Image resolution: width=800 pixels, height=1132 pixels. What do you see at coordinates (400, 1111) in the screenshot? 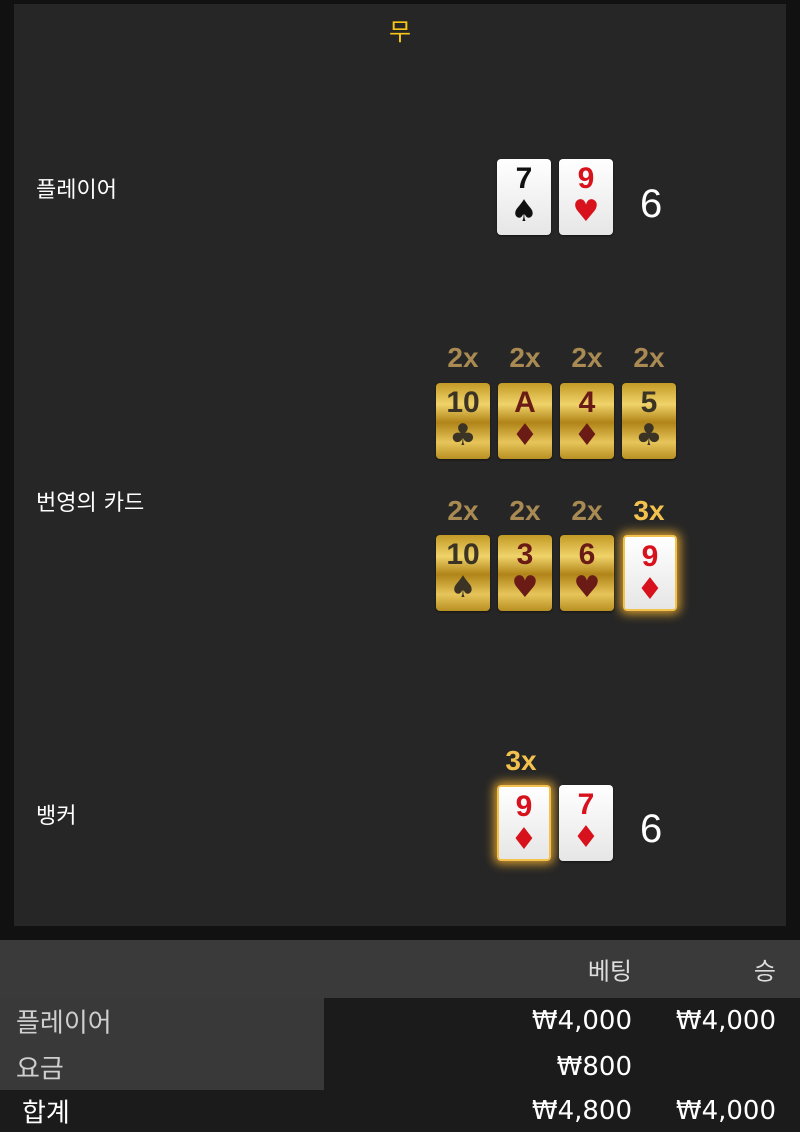
I see `table-total-row: 합계 ₩4,800 ₩4,000` at bounding box center [400, 1111].